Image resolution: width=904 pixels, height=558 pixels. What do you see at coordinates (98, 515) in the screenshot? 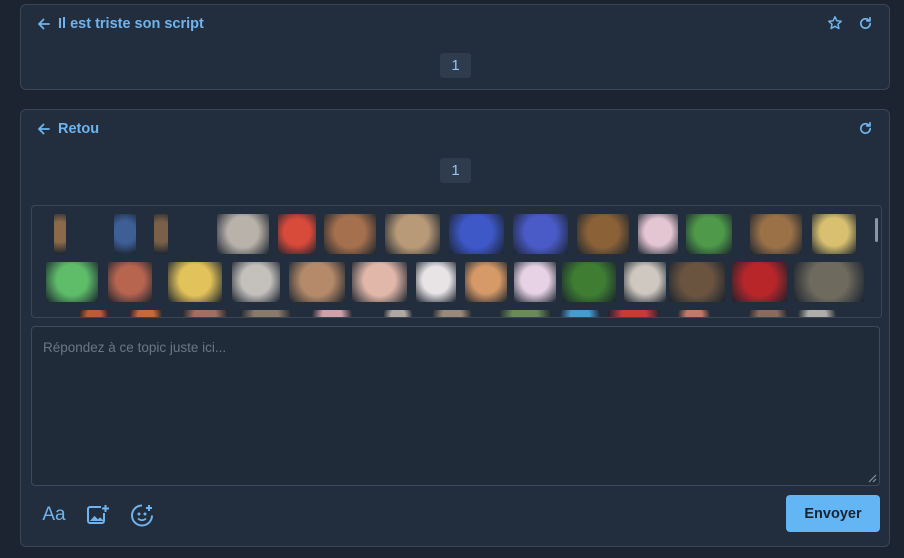
I see `add-image-icon` at bounding box center [98, 515].